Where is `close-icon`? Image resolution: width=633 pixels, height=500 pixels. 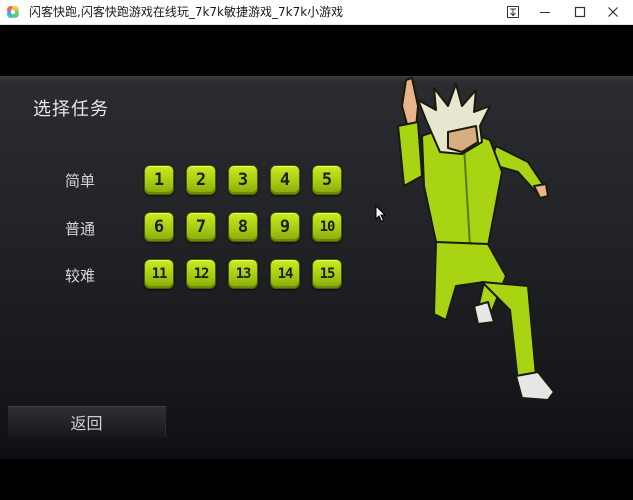 close-icon is located at coordinates (613, 12).